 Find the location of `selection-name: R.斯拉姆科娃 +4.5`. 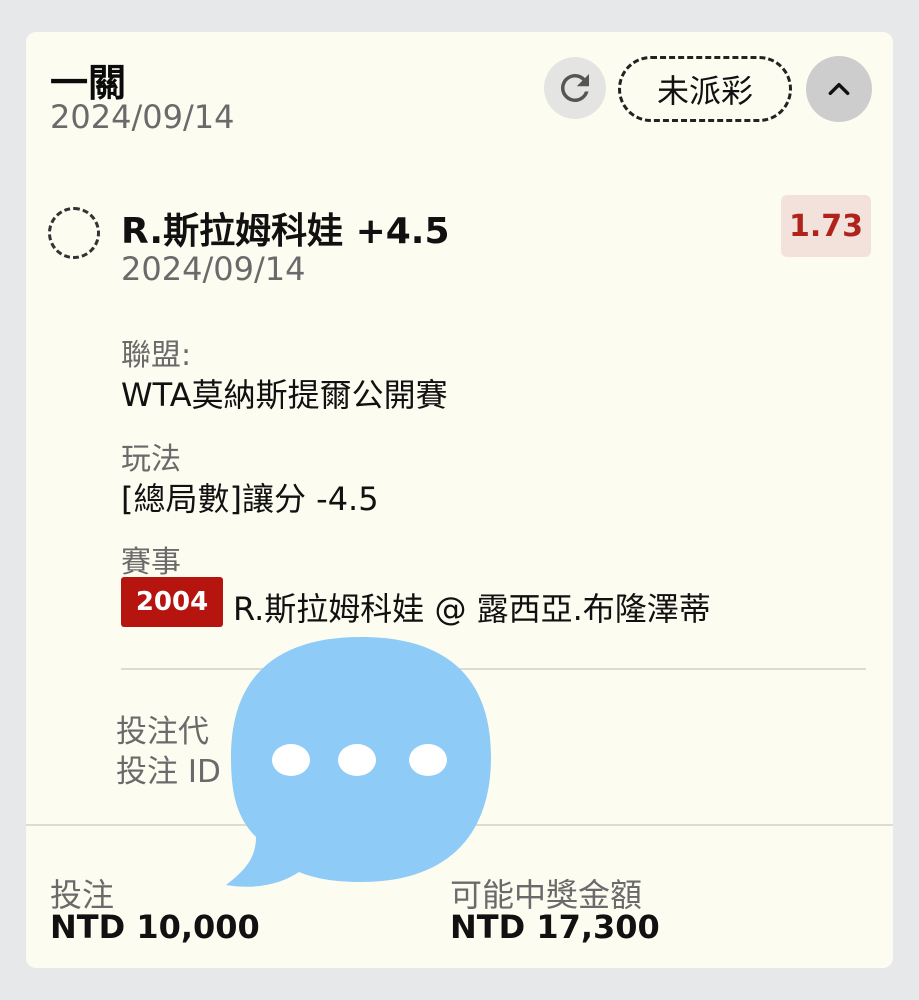

selection-name: R.斯拉姆科娃 +4.5 is located at coordinates (285, 231).